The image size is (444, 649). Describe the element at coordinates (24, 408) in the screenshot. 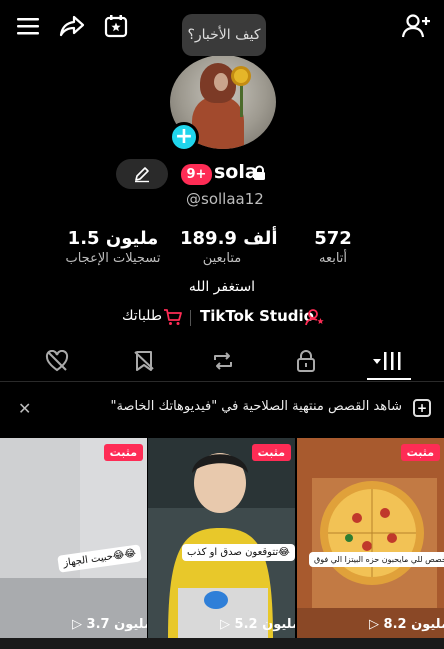

I see `close-icon: ✕` at that location.